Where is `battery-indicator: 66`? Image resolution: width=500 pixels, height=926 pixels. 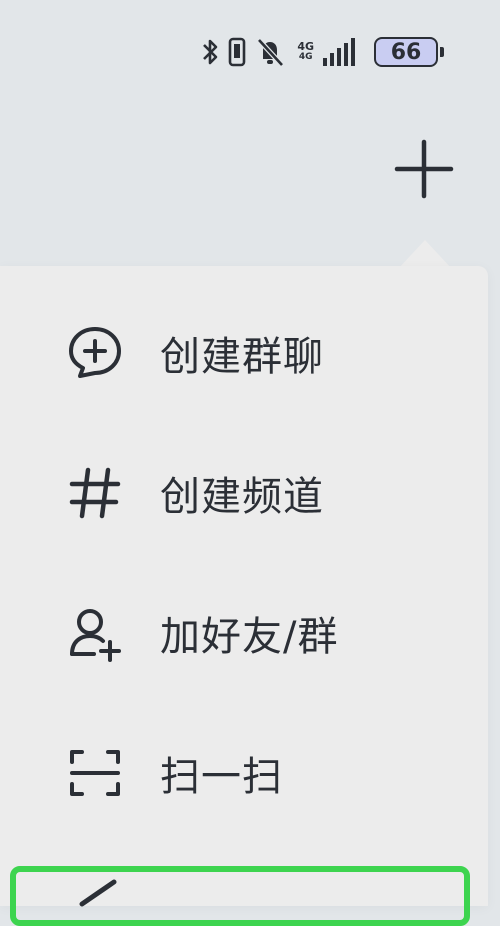
battery-indicator: 66 is located at coordinates (409, 52).